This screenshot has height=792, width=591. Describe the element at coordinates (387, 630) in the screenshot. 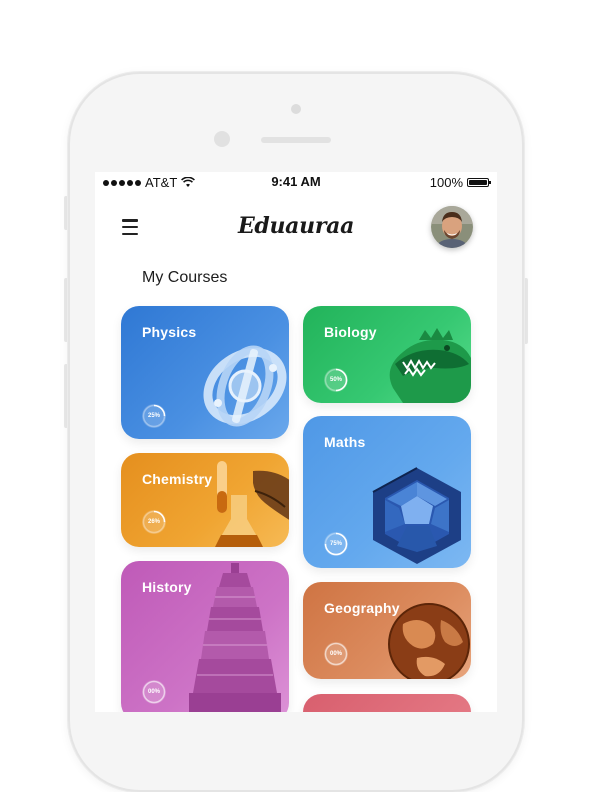

I see `course-card-geography: Geography 00%` at that location.